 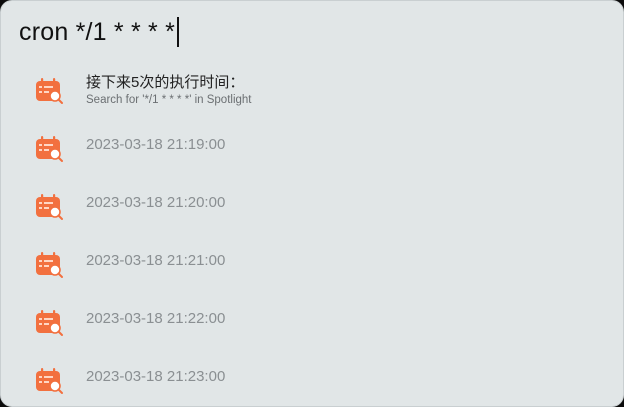 I want to click on search-query: cron */1 * * * *, so click(x=97, y=31).